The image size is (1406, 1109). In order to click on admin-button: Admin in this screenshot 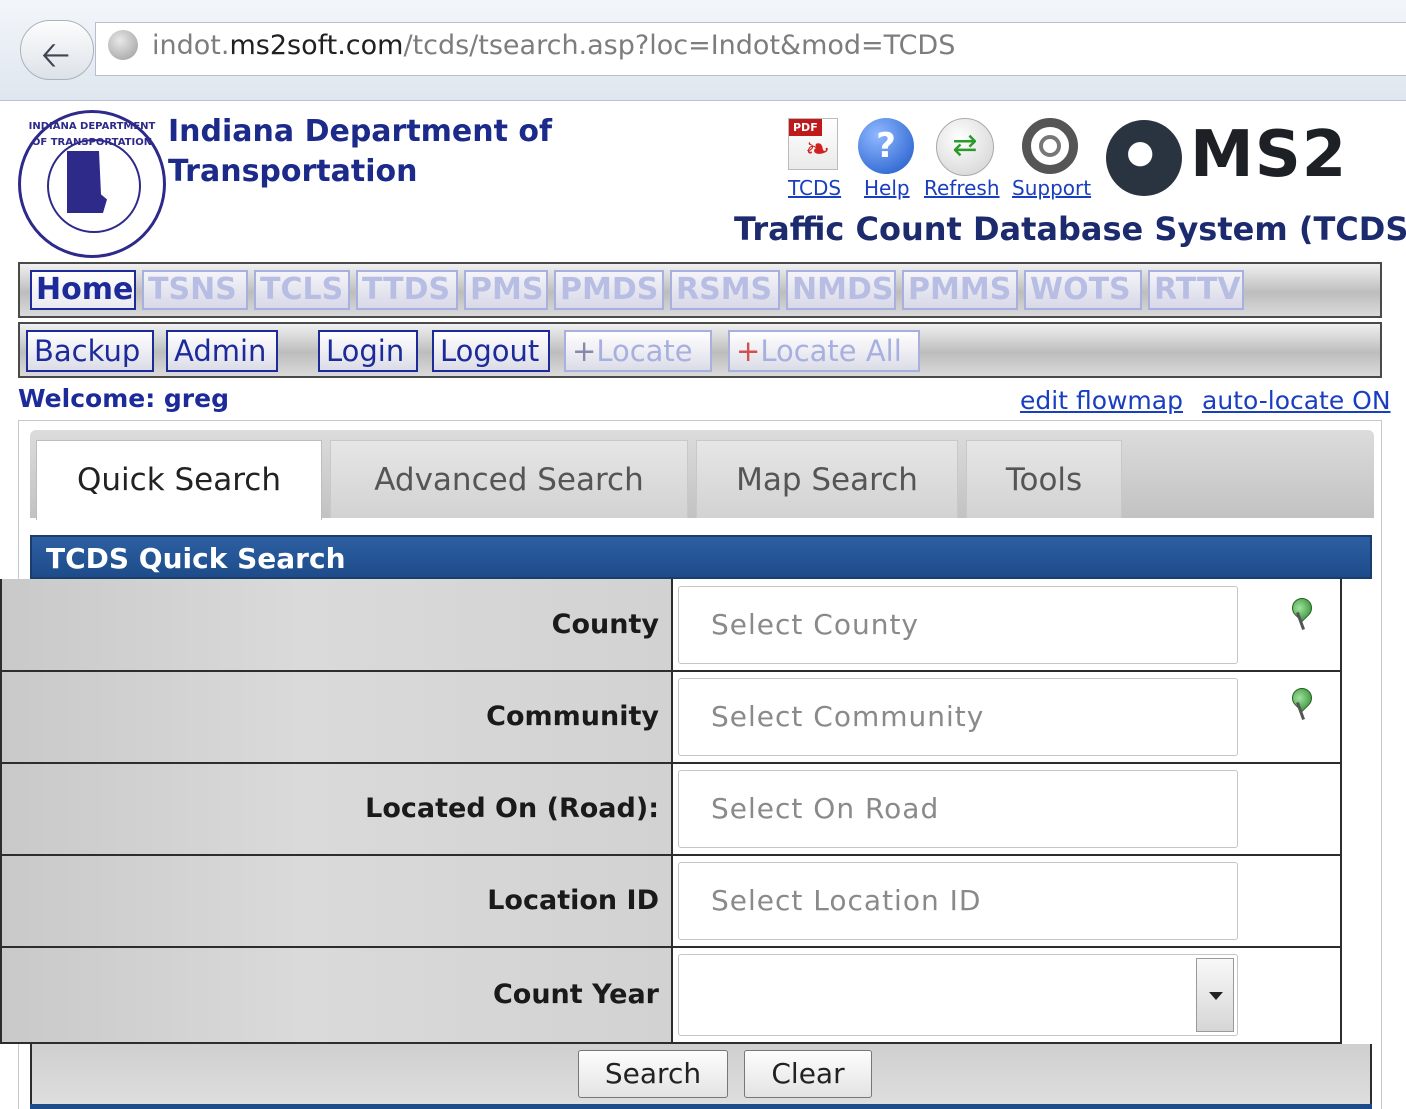, I will do `click(222, 351)`.